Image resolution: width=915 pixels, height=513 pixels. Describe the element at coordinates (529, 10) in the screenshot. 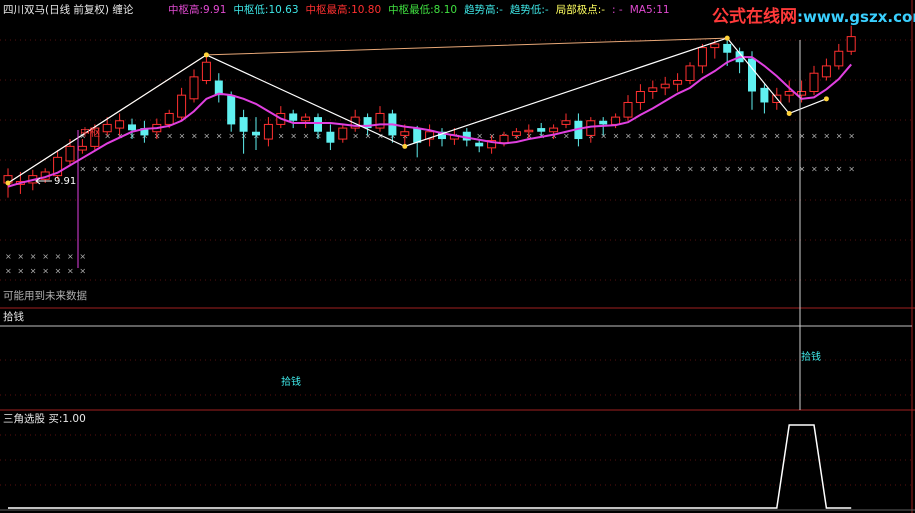

I see `readout-5: 趋势低:-` at that location.